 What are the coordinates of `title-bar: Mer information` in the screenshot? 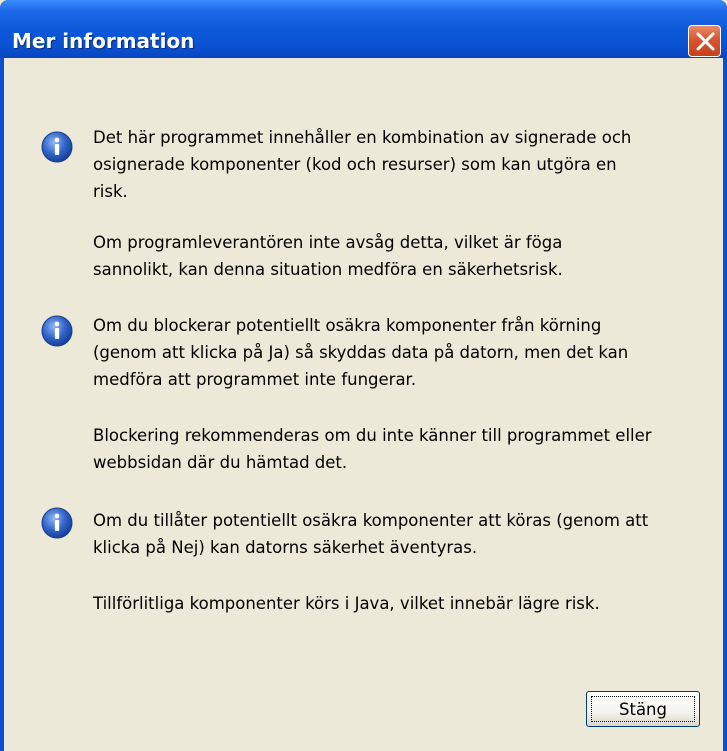 It's located at (363, 29).